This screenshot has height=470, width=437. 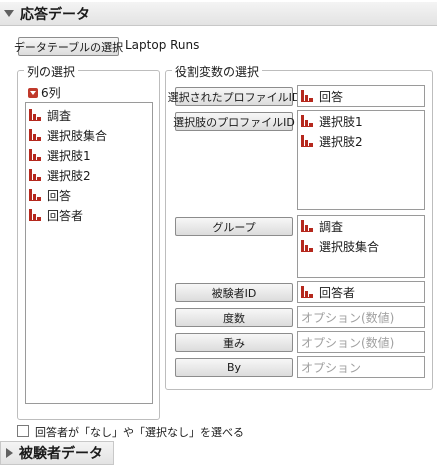 I want to click on data-table-name: Laptop Runs, so click(x=162, y=45).